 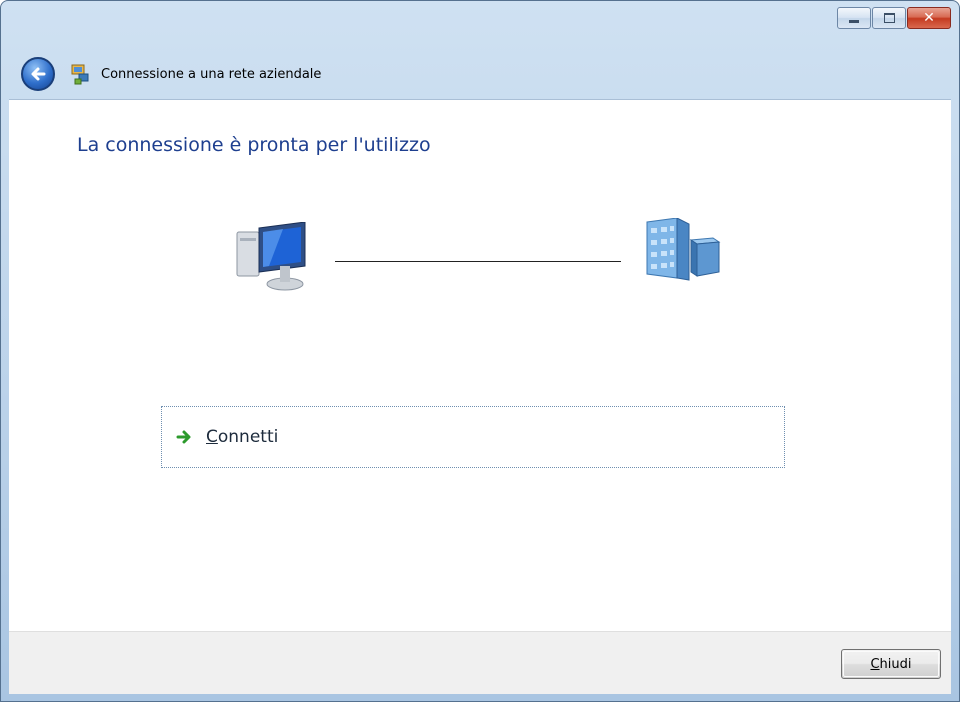 What do you see at coordinates (271, 256) in the screenshot?
I see `computer-icon` at bounding box center [271, 256].